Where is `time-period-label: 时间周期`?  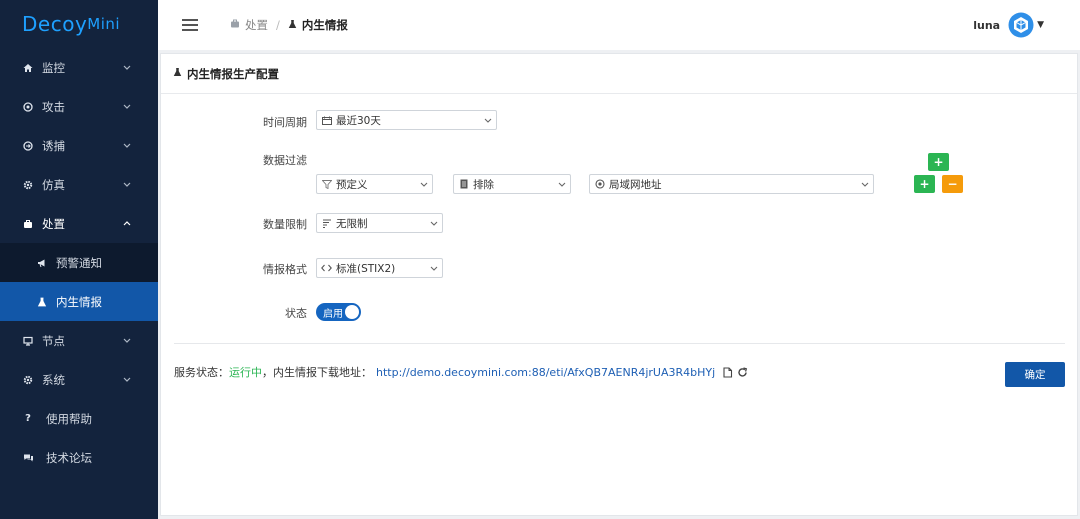
time-period-label: 时间周期 is located at coordinates (285, 122).